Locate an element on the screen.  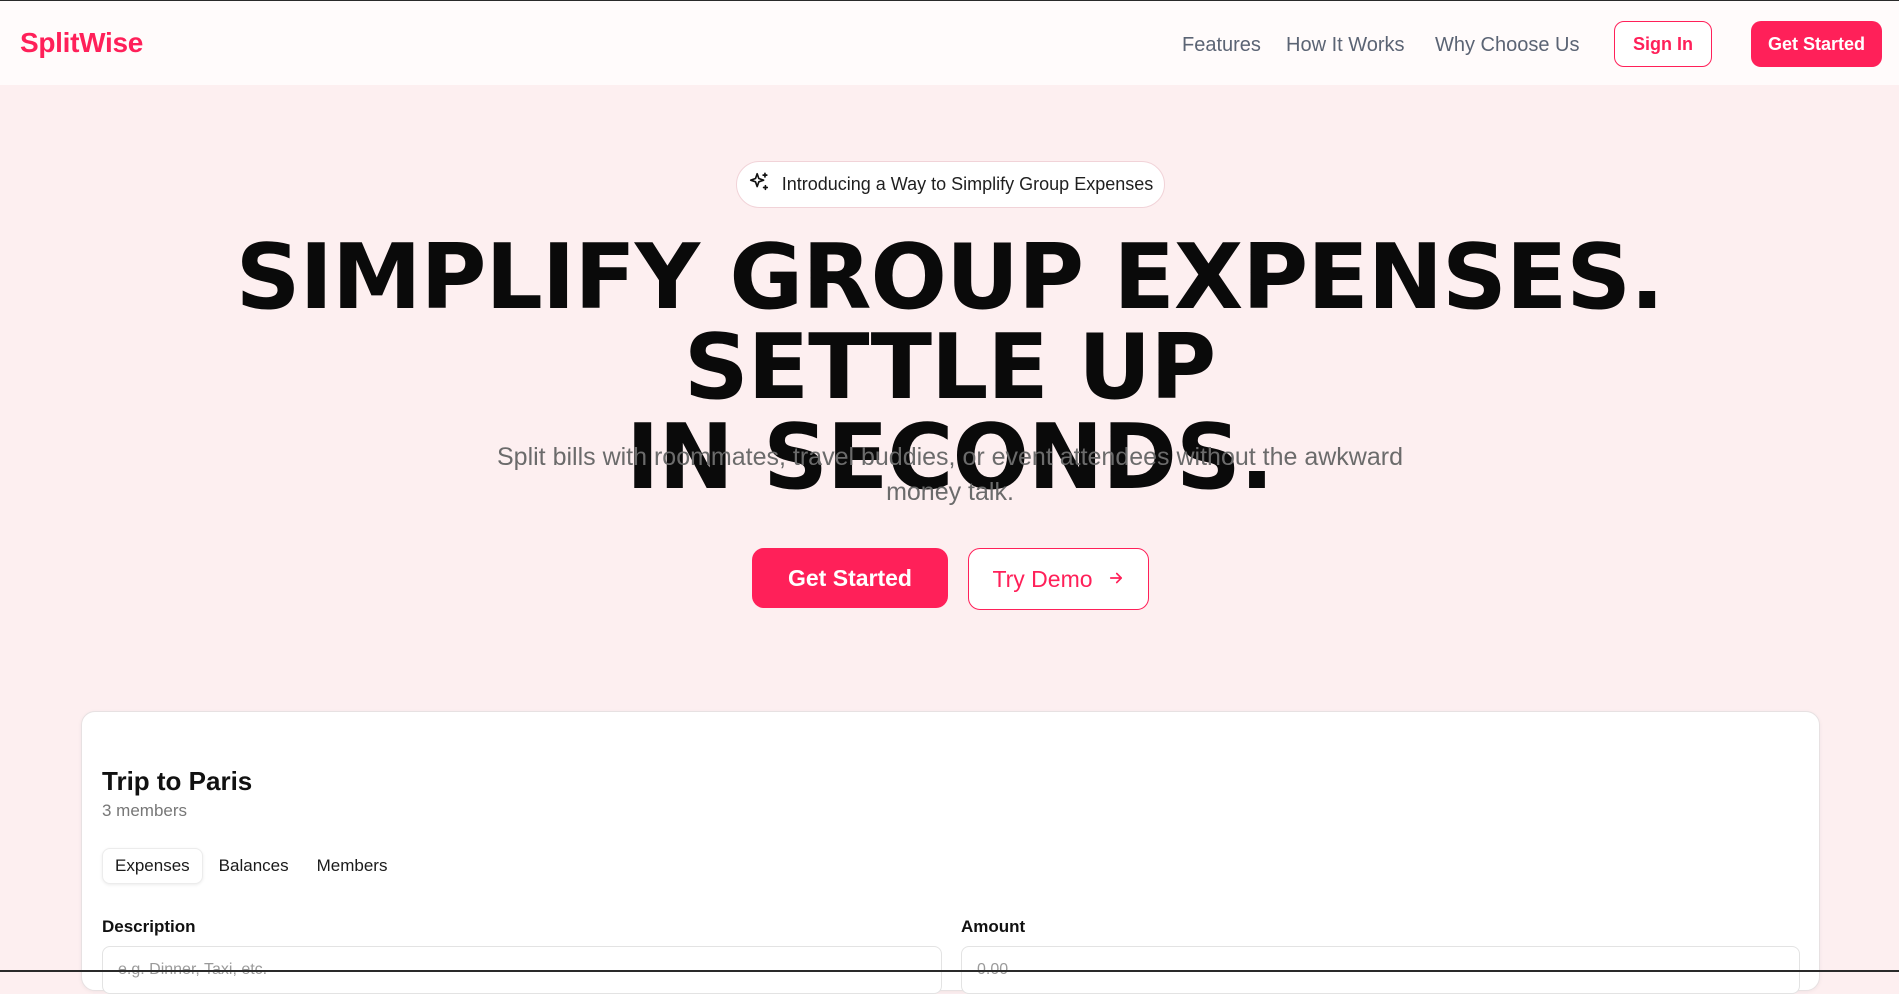
sign-in-button: Sign In is located at coordinates (1663, 44).